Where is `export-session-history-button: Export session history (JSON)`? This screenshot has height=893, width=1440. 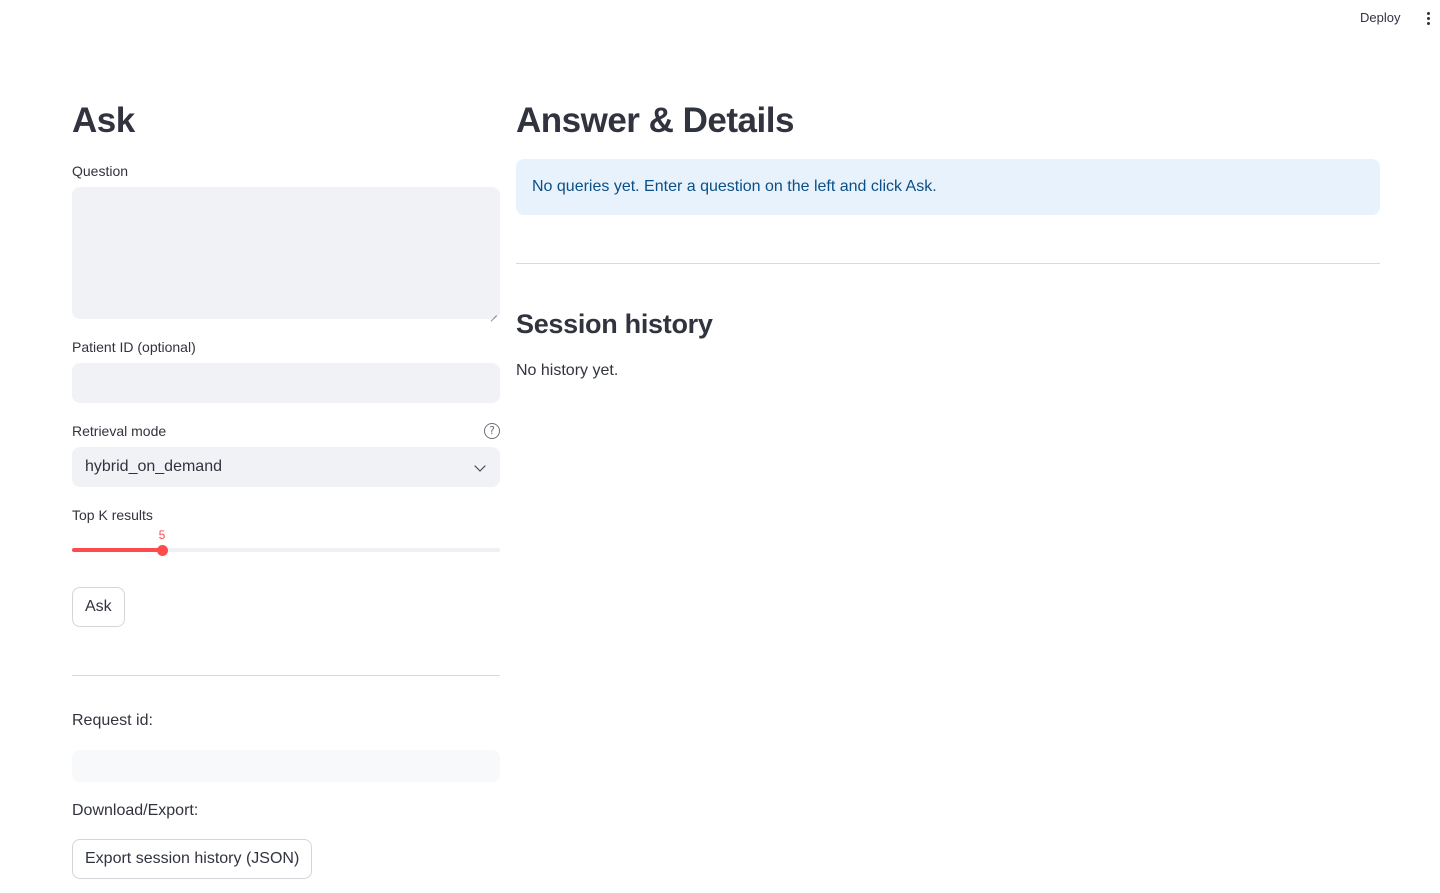 export-session-history-button: Export session history (JSON) is located at coordinates (192, 859).